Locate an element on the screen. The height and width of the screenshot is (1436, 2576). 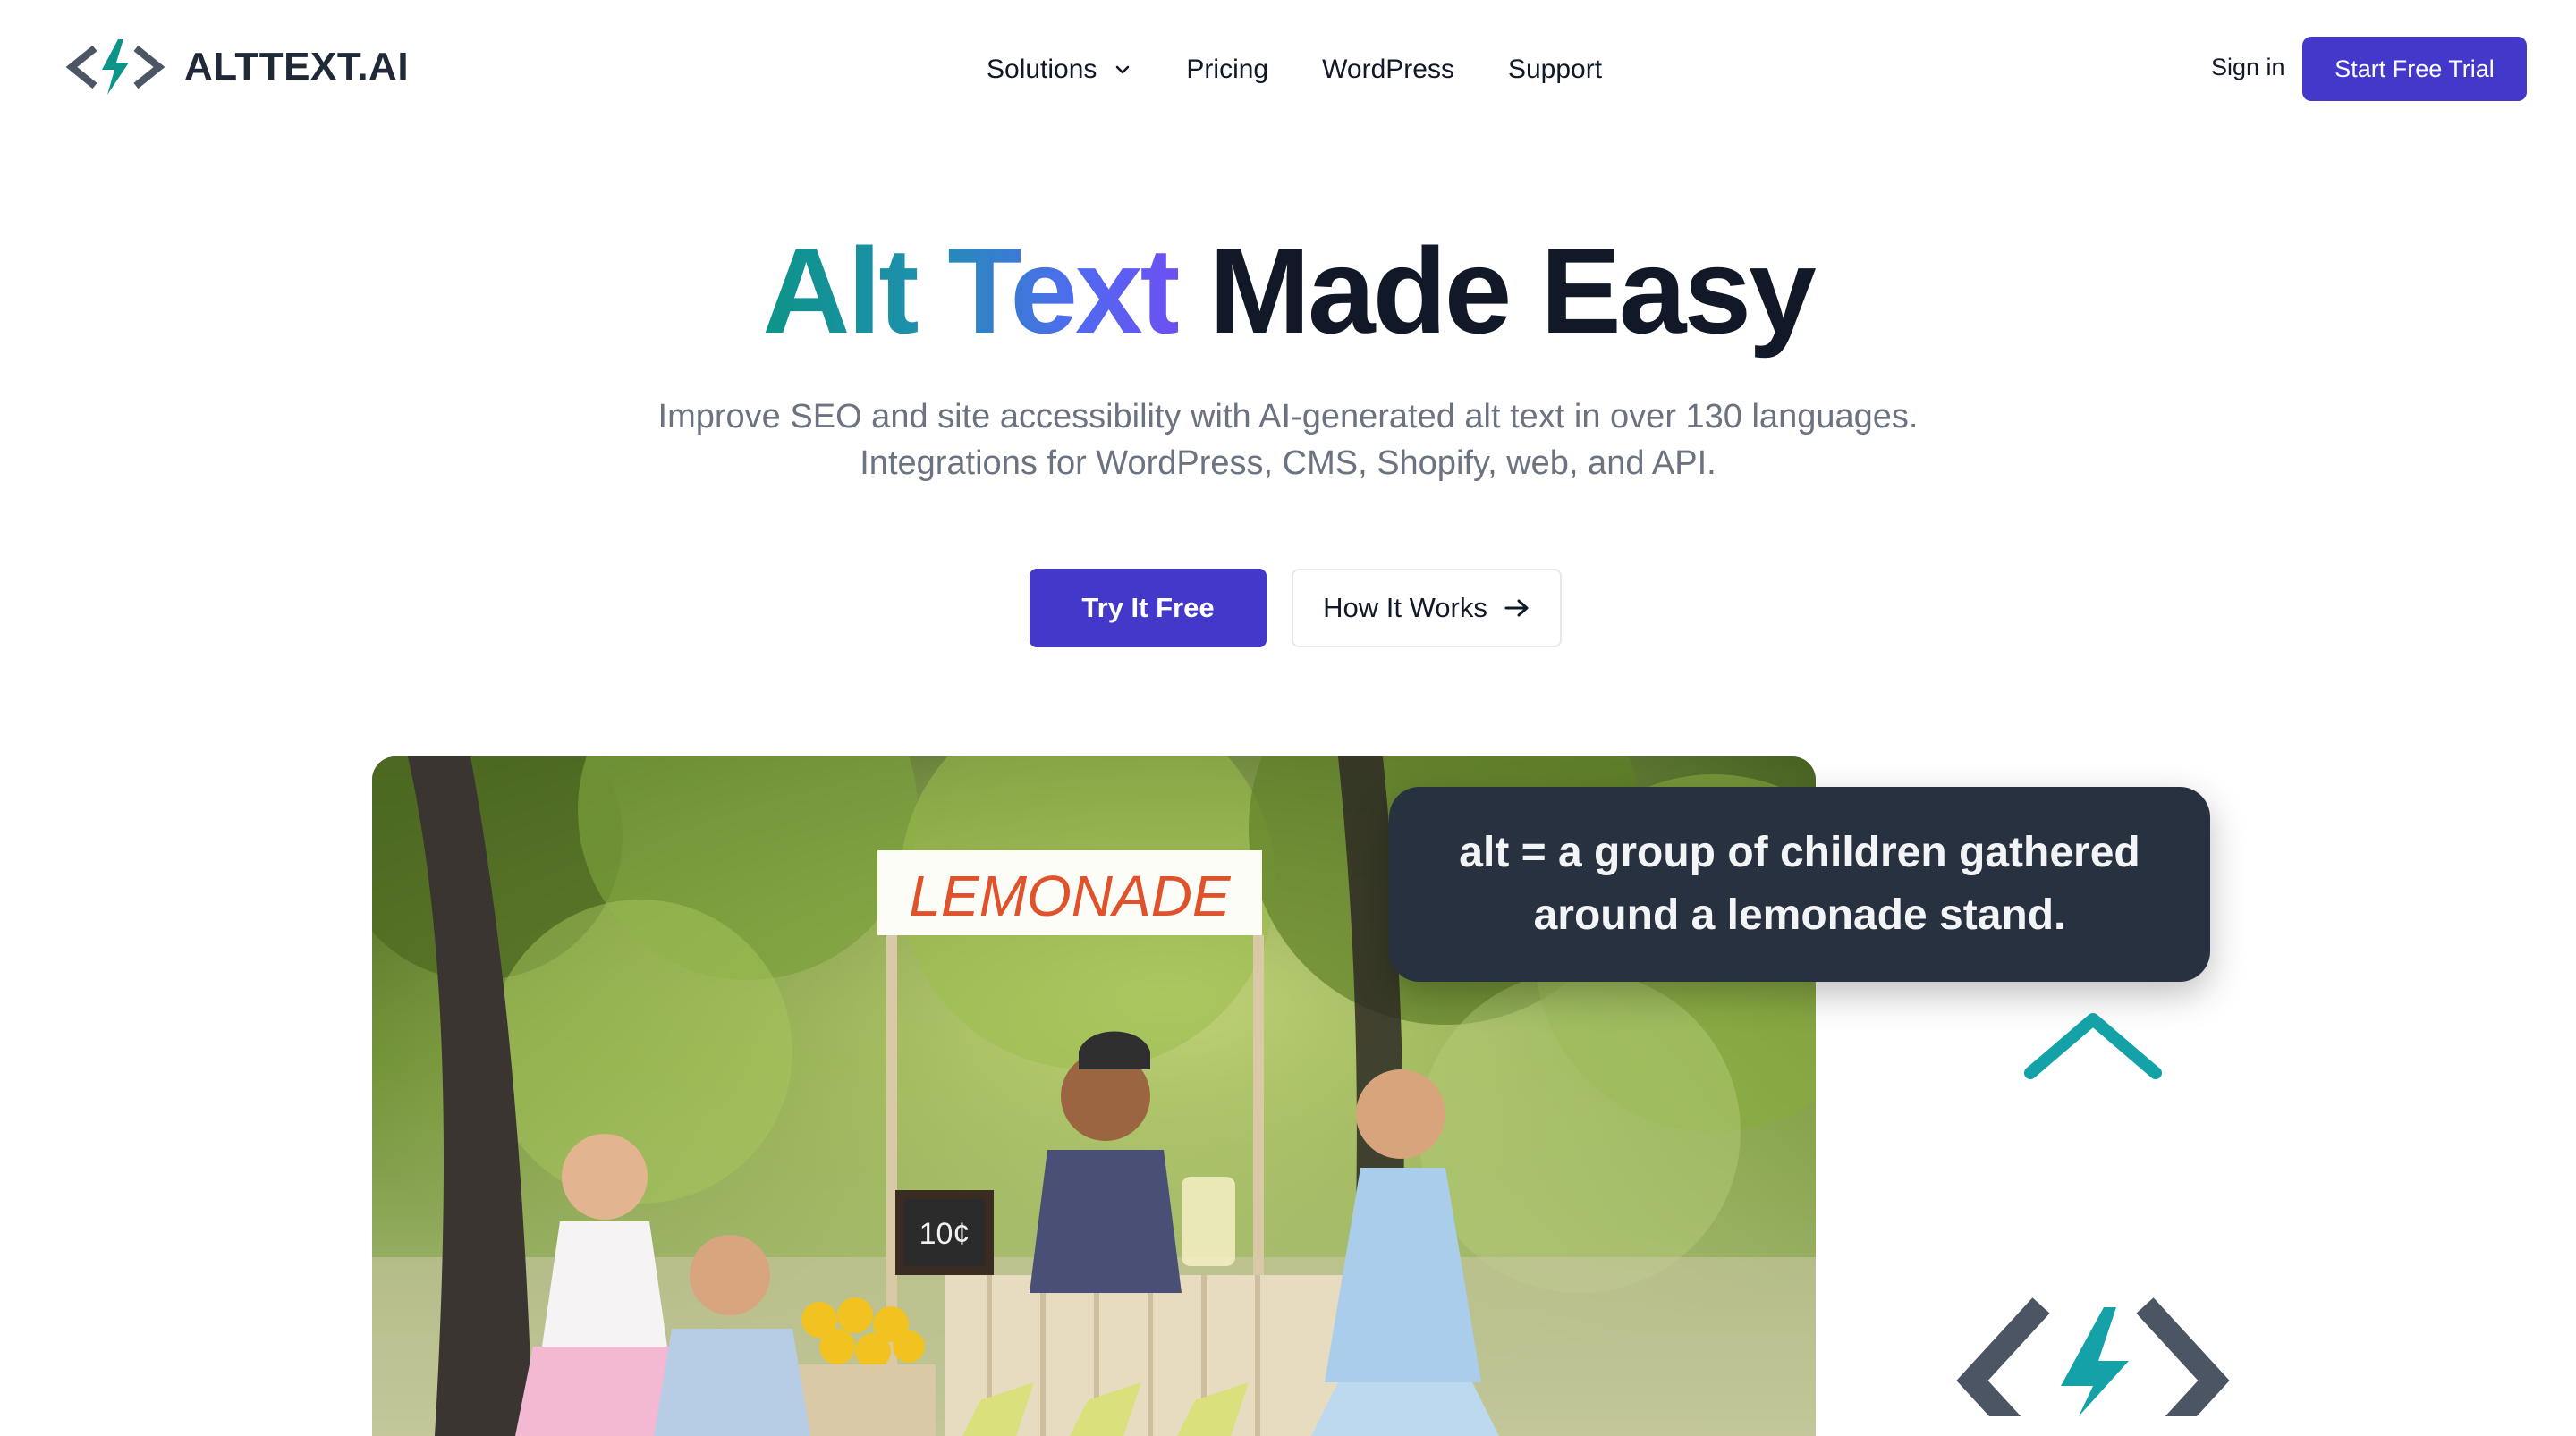
nav-solutions: Solutions is located at coordinates (1059, 70).